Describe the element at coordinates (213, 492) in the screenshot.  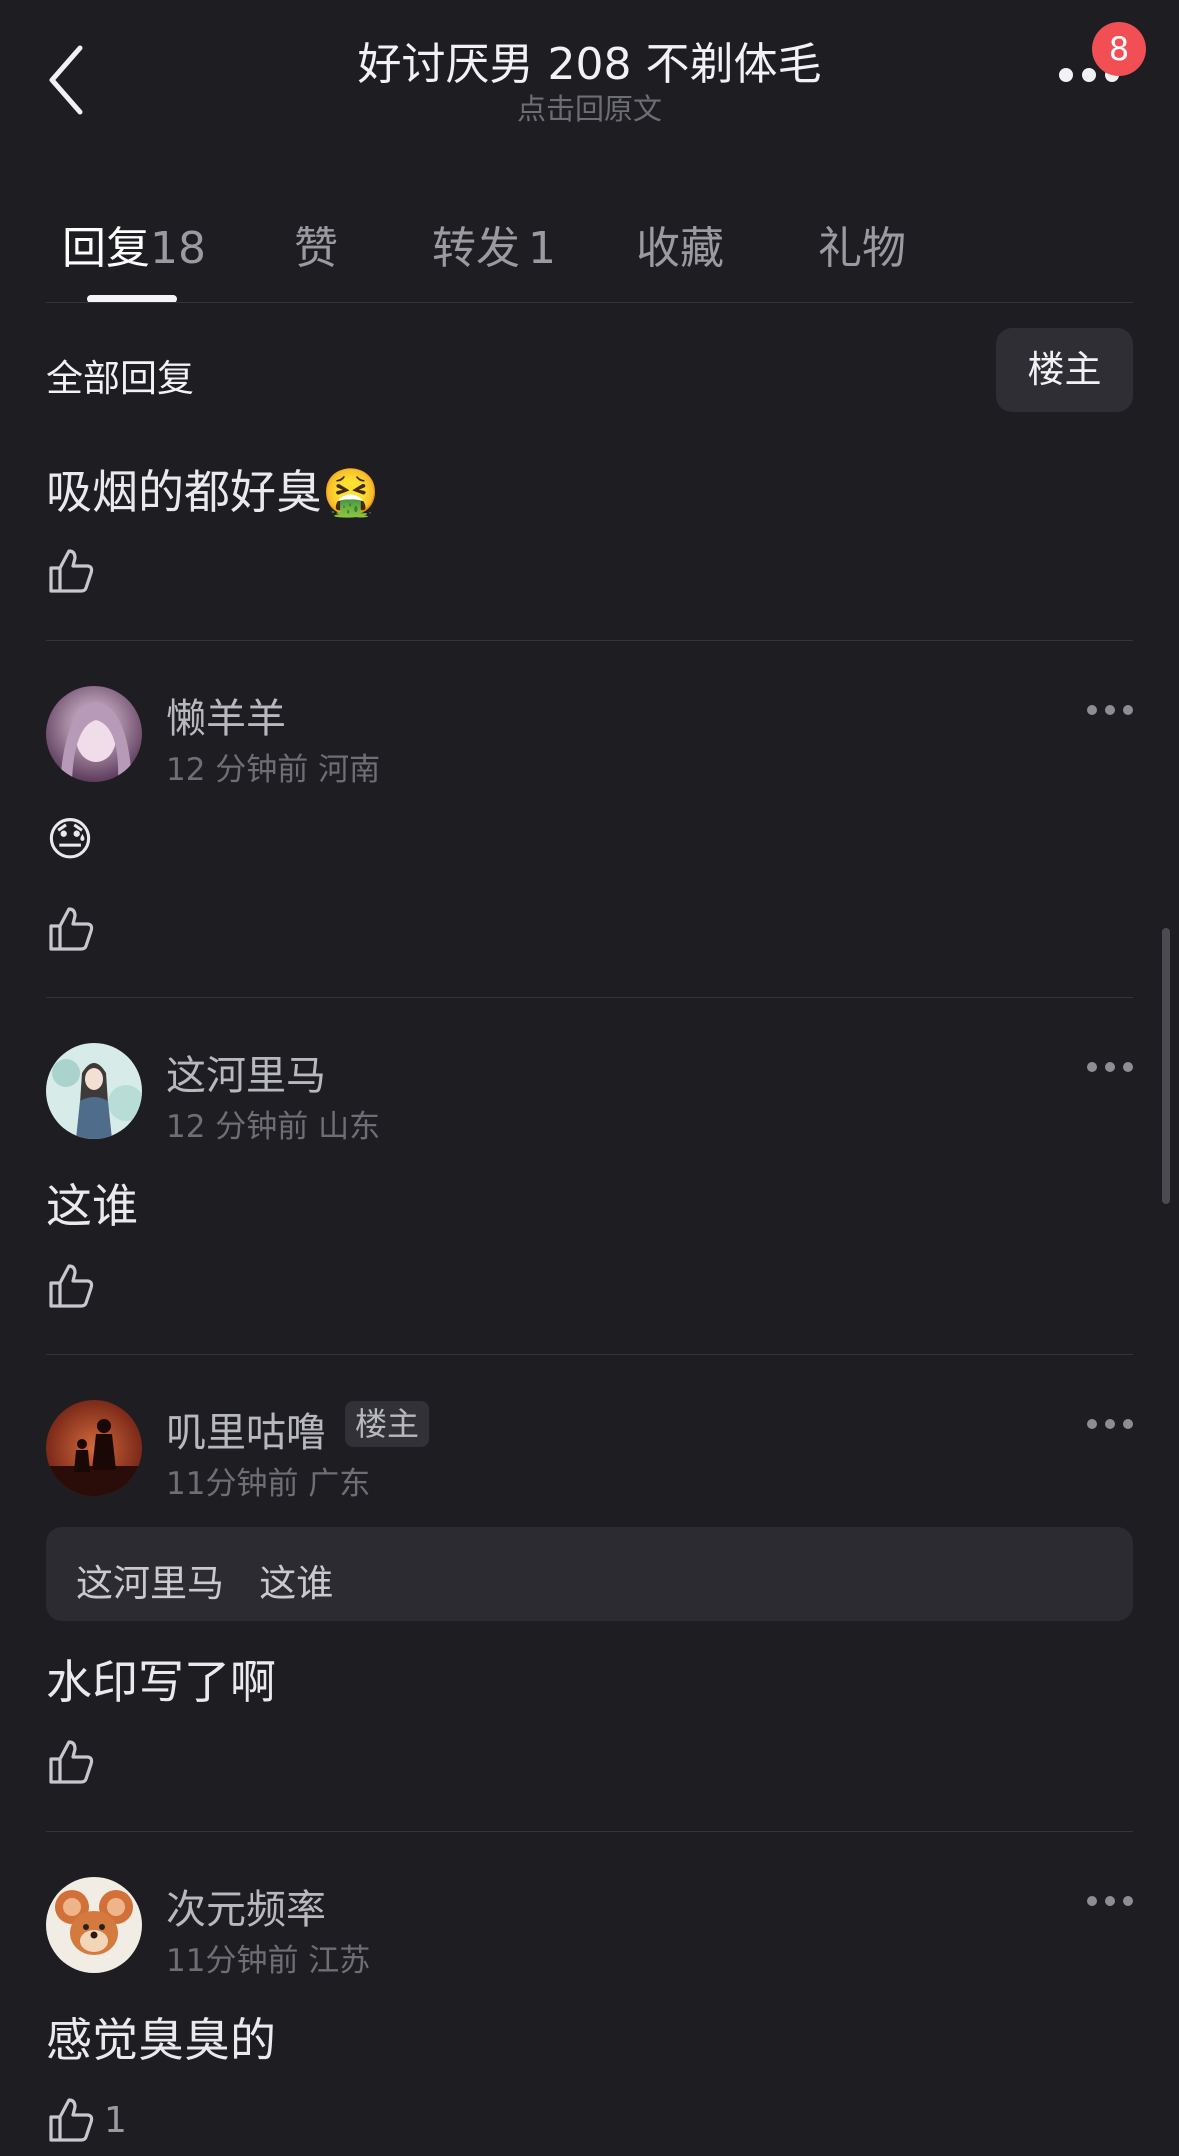
I see `comment-text: 吸烟的都好臭🤮` at that location.